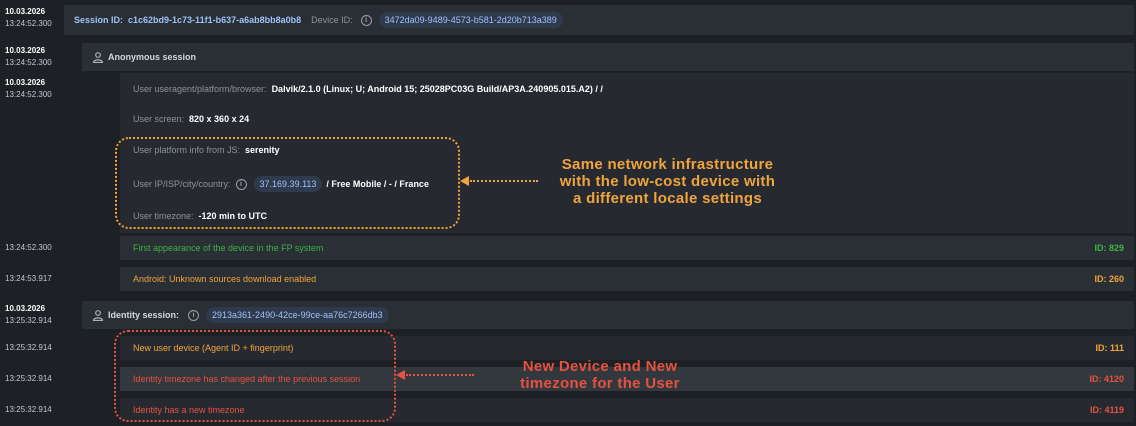  I want to click on anonymous-session-title: Anonymous session, so click(152, 57).